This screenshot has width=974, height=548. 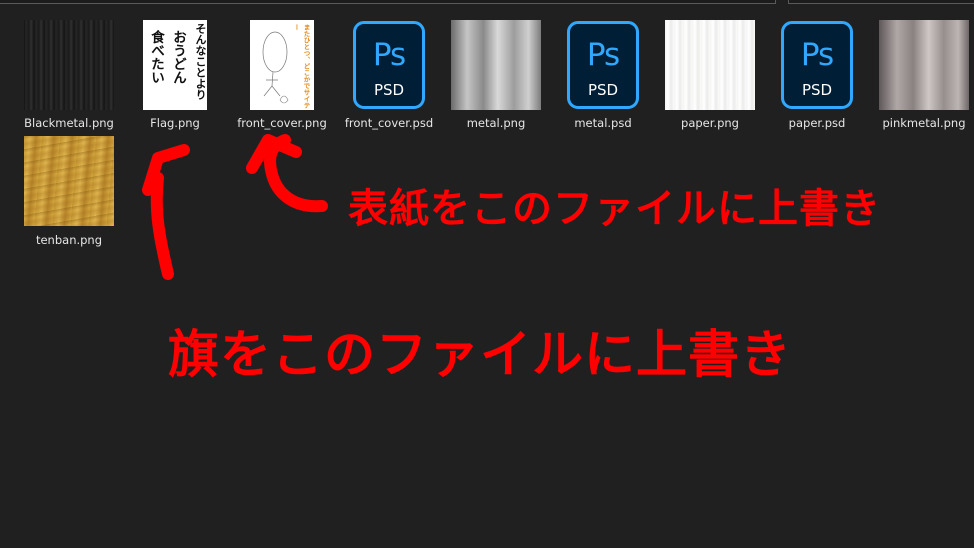 I want to click on annotation-arrows, so click(x=235, y=207).